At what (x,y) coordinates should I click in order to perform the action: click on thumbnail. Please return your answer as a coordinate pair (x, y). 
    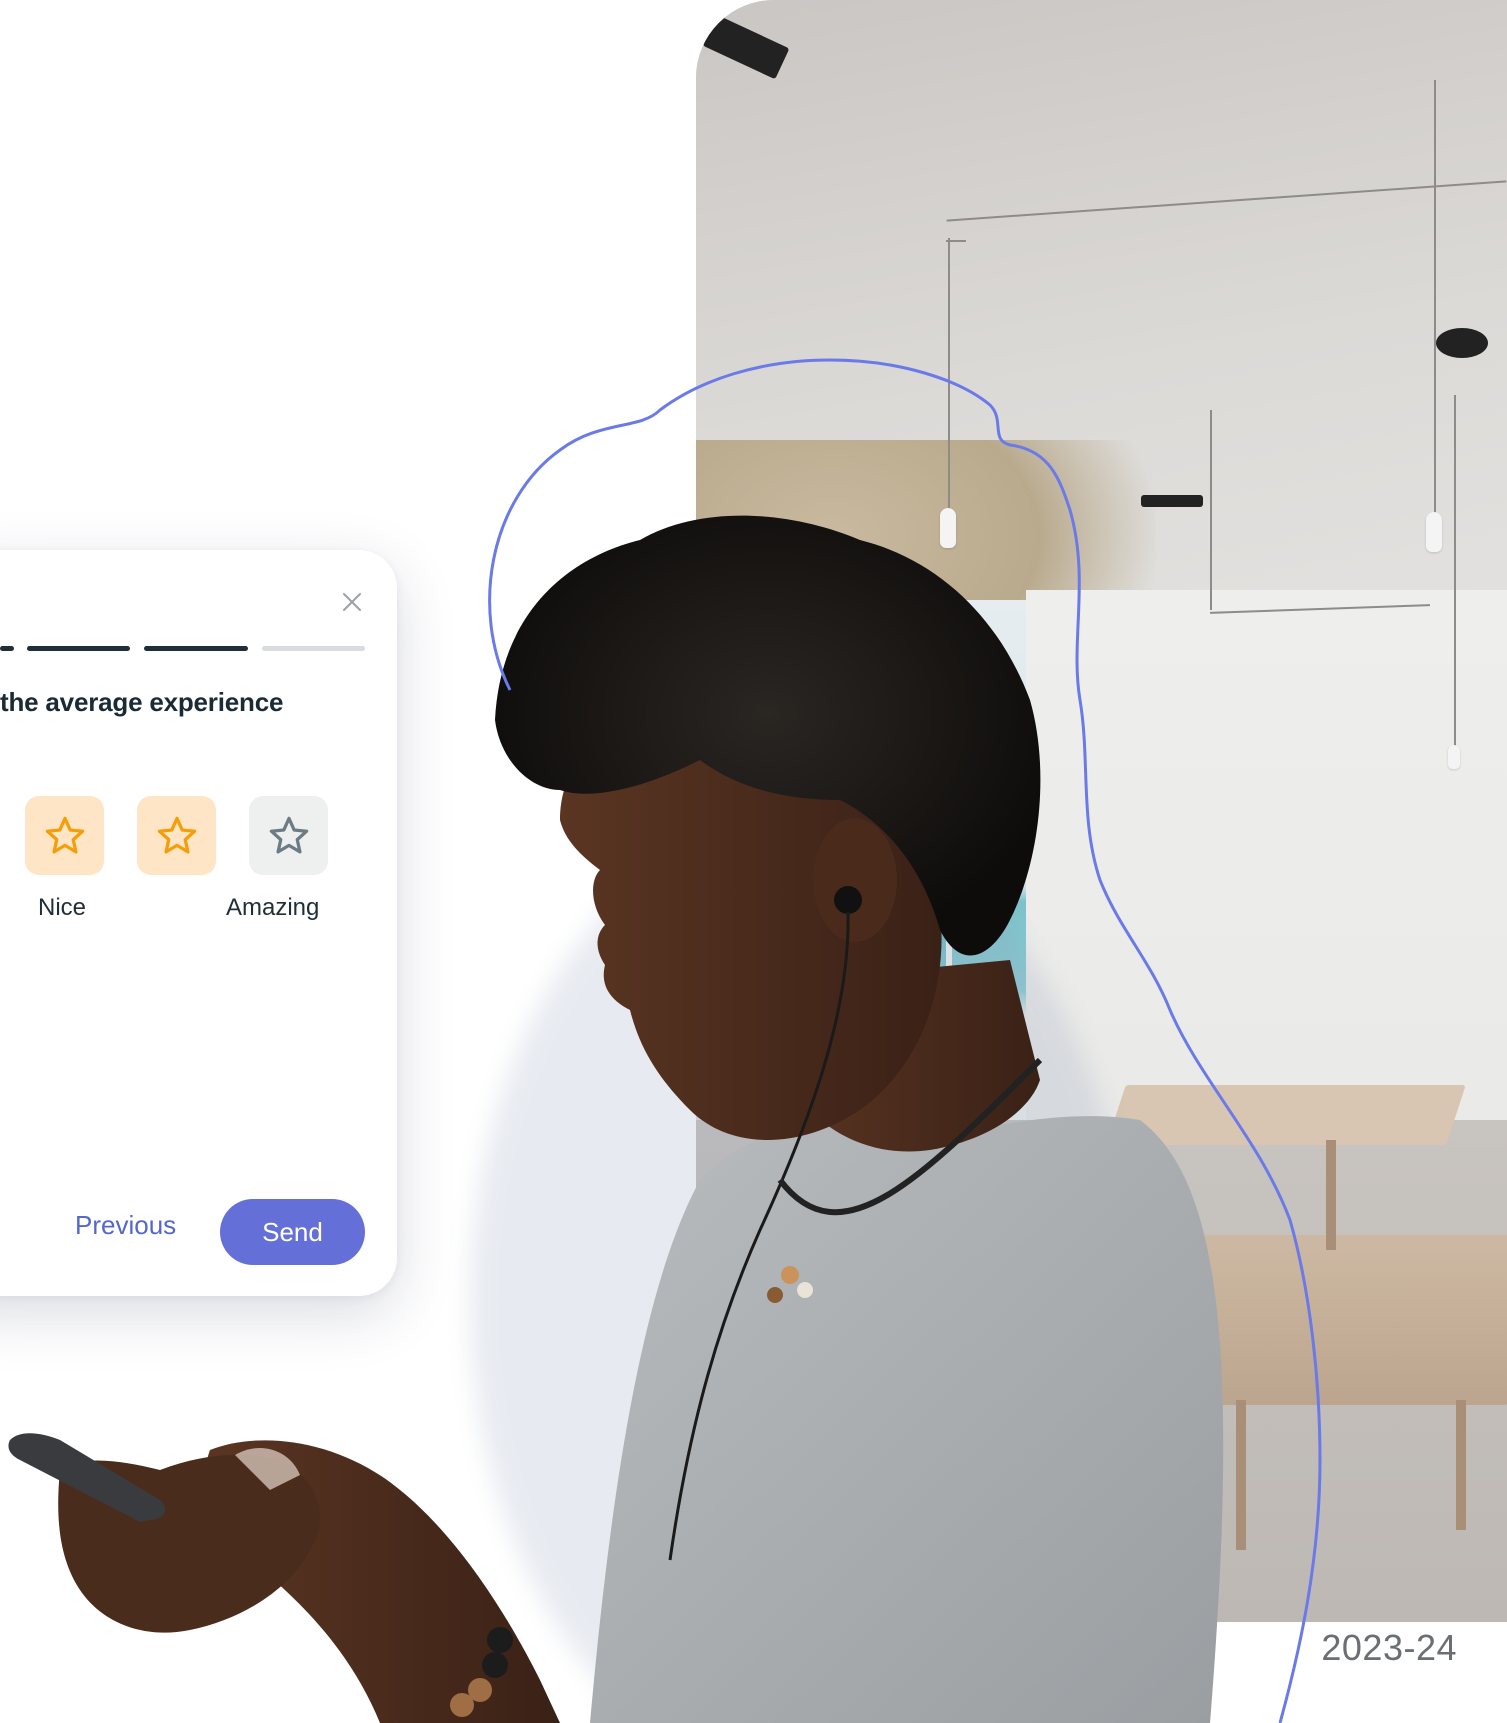
    Looking at the image, I should click on (267, 1468).